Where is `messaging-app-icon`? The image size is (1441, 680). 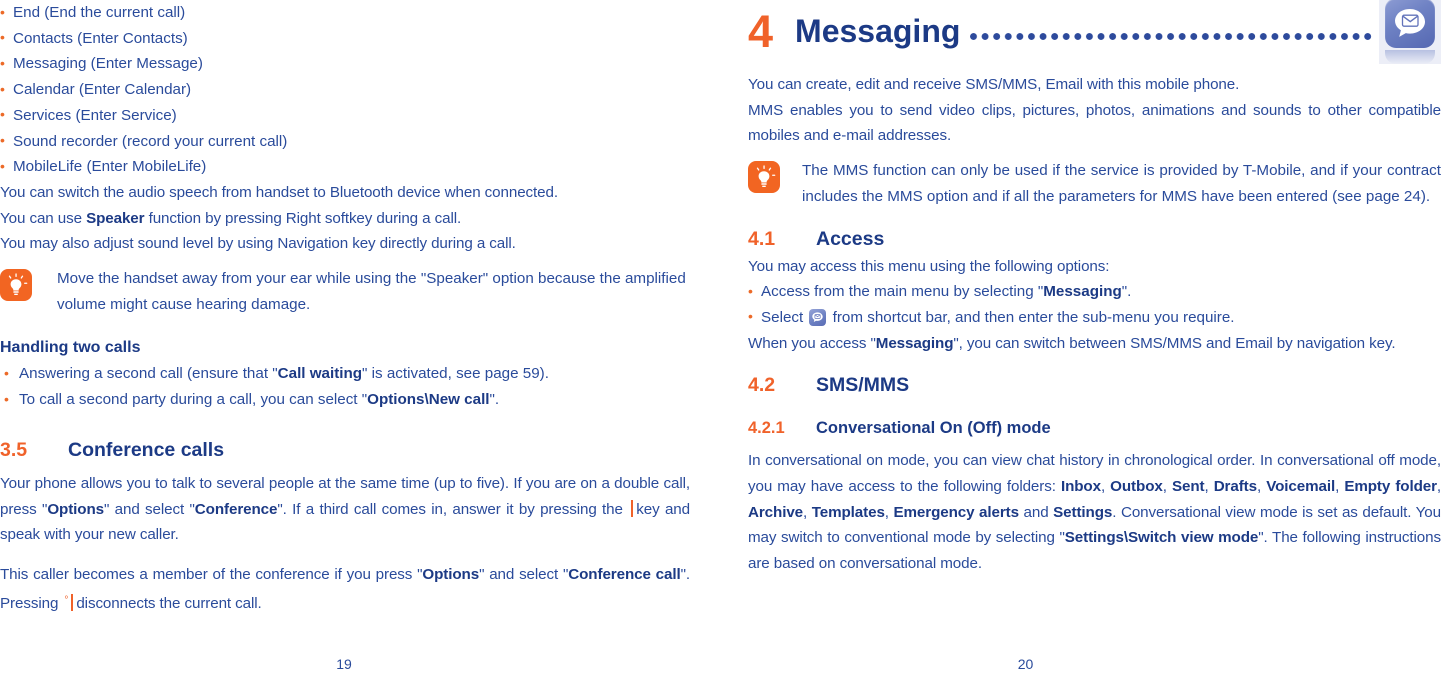 messaging-app-icon is located at coordinates (1410, 32).